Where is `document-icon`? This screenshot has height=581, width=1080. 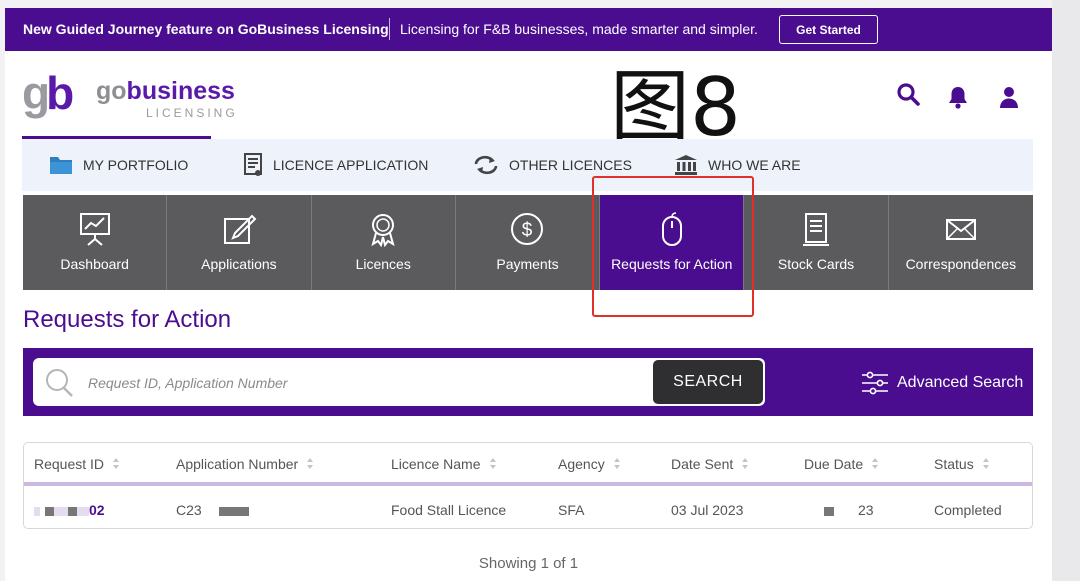
document-icon is located at coordinates (816, 229).